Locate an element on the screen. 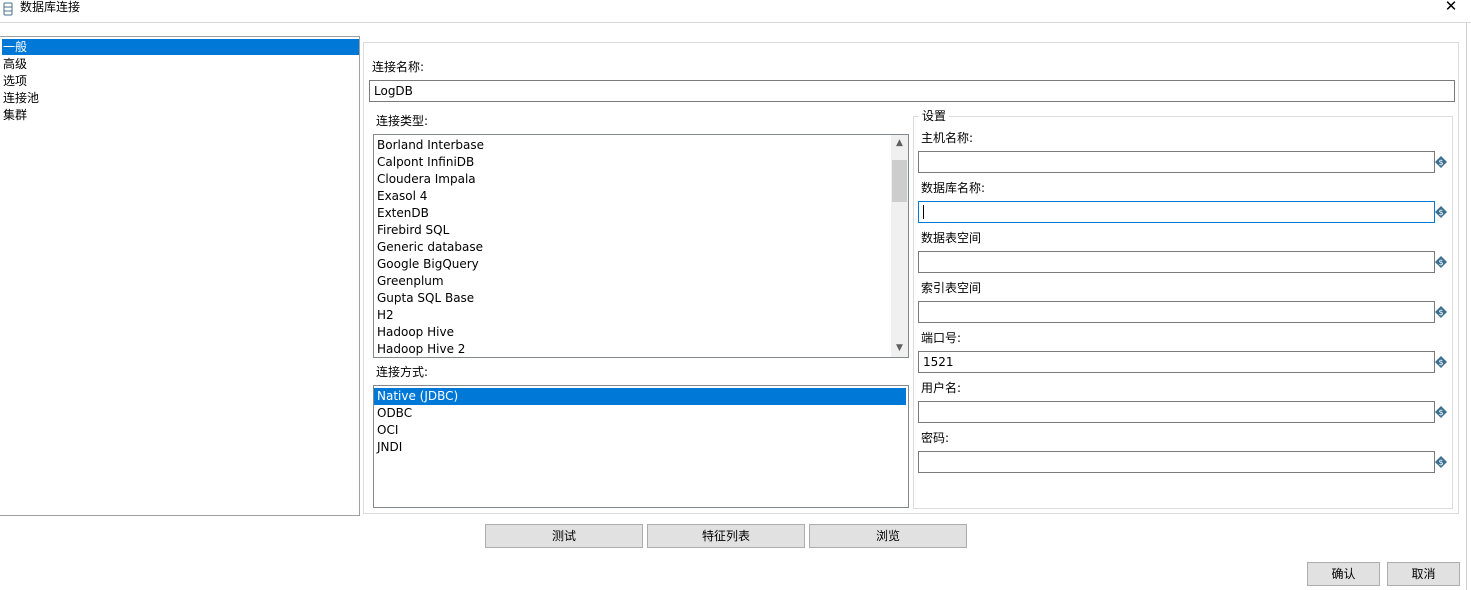  connection-name-label: 连接名称: is located at coordinates (398, 67).